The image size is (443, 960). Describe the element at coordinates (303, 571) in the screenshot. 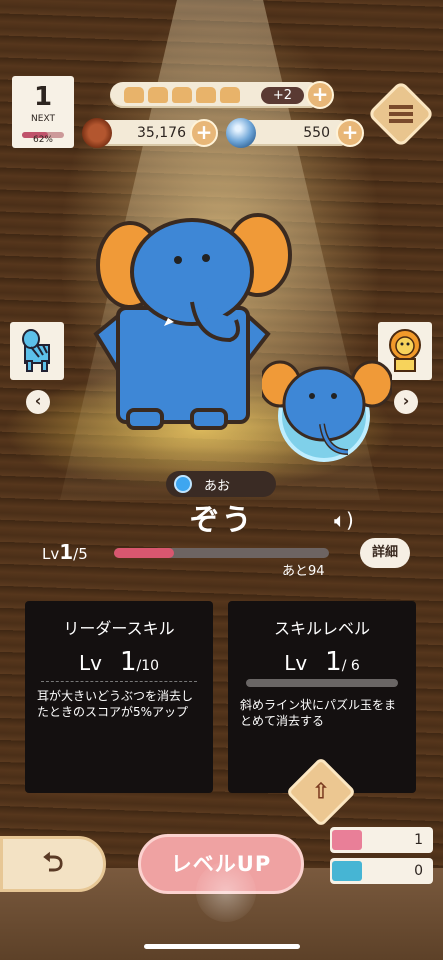

I see `xp-remaining: あと94` at that location.